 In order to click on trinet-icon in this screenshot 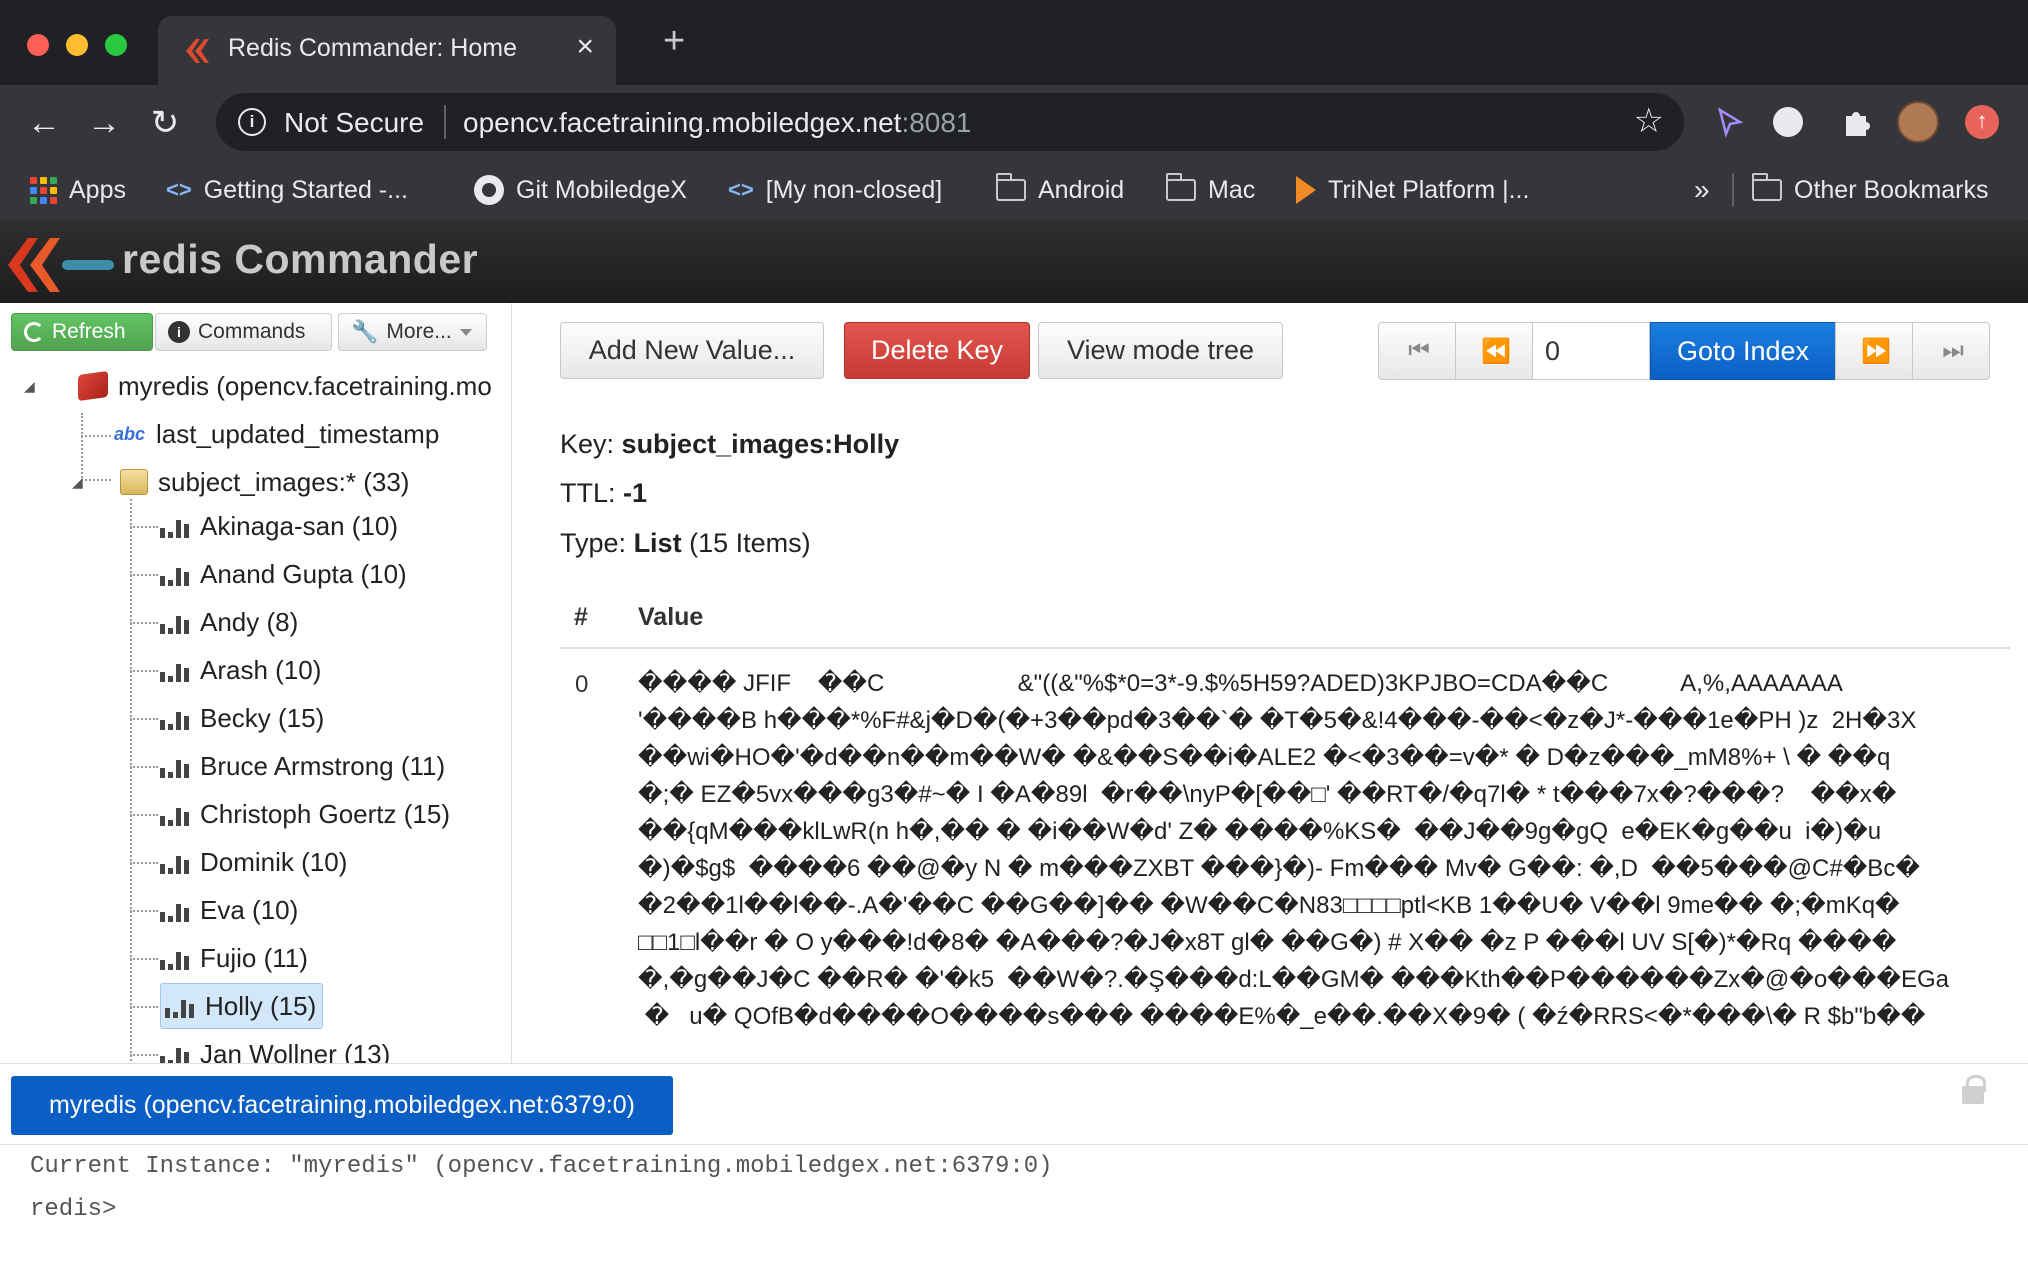, I will do `click(1306, 190)`.